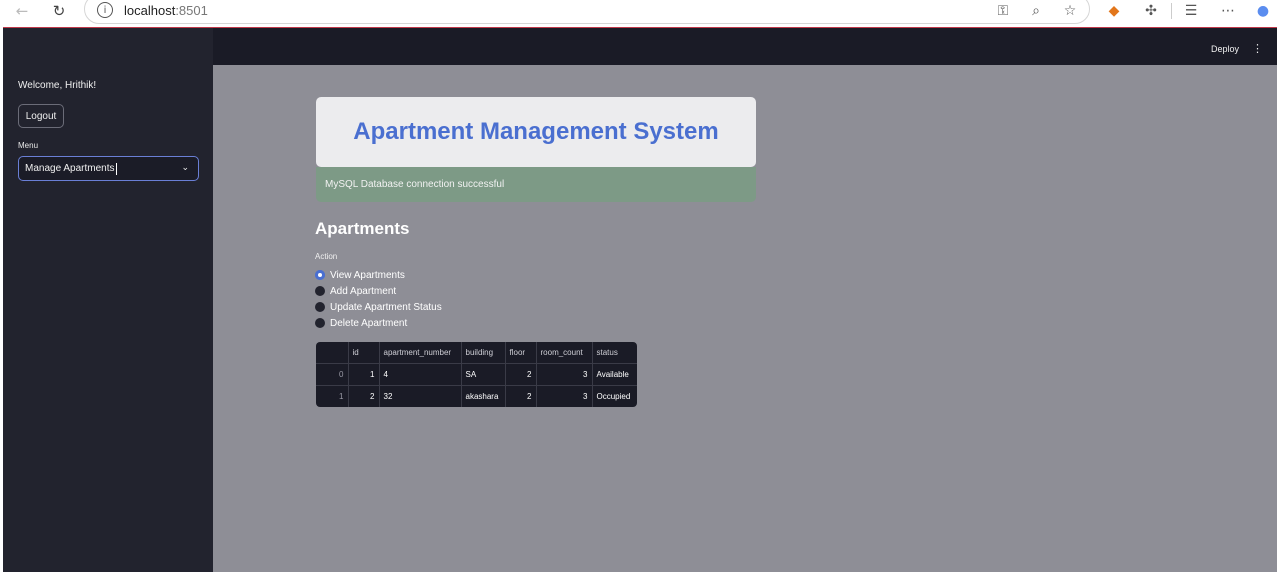 The height and width of the screenshot is (572, 1280). Describe the element at coordinates (326, 256) in the screenshot. I see `action-label: Action` at that location.